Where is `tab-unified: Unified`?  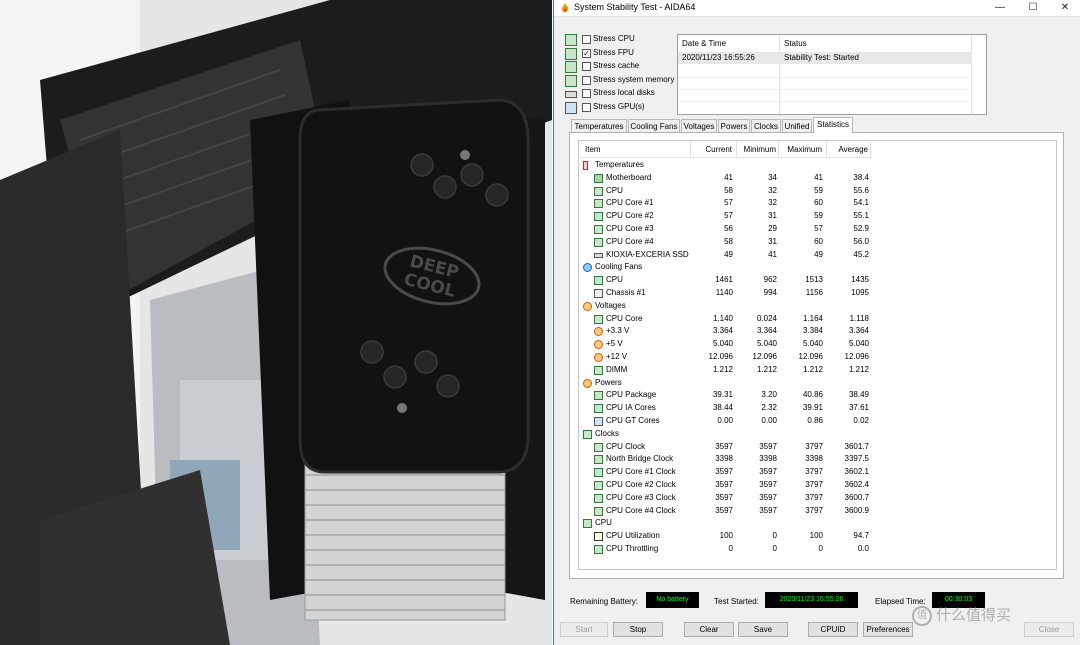
tab-unified: Unified is located at coordinates (797, 125).